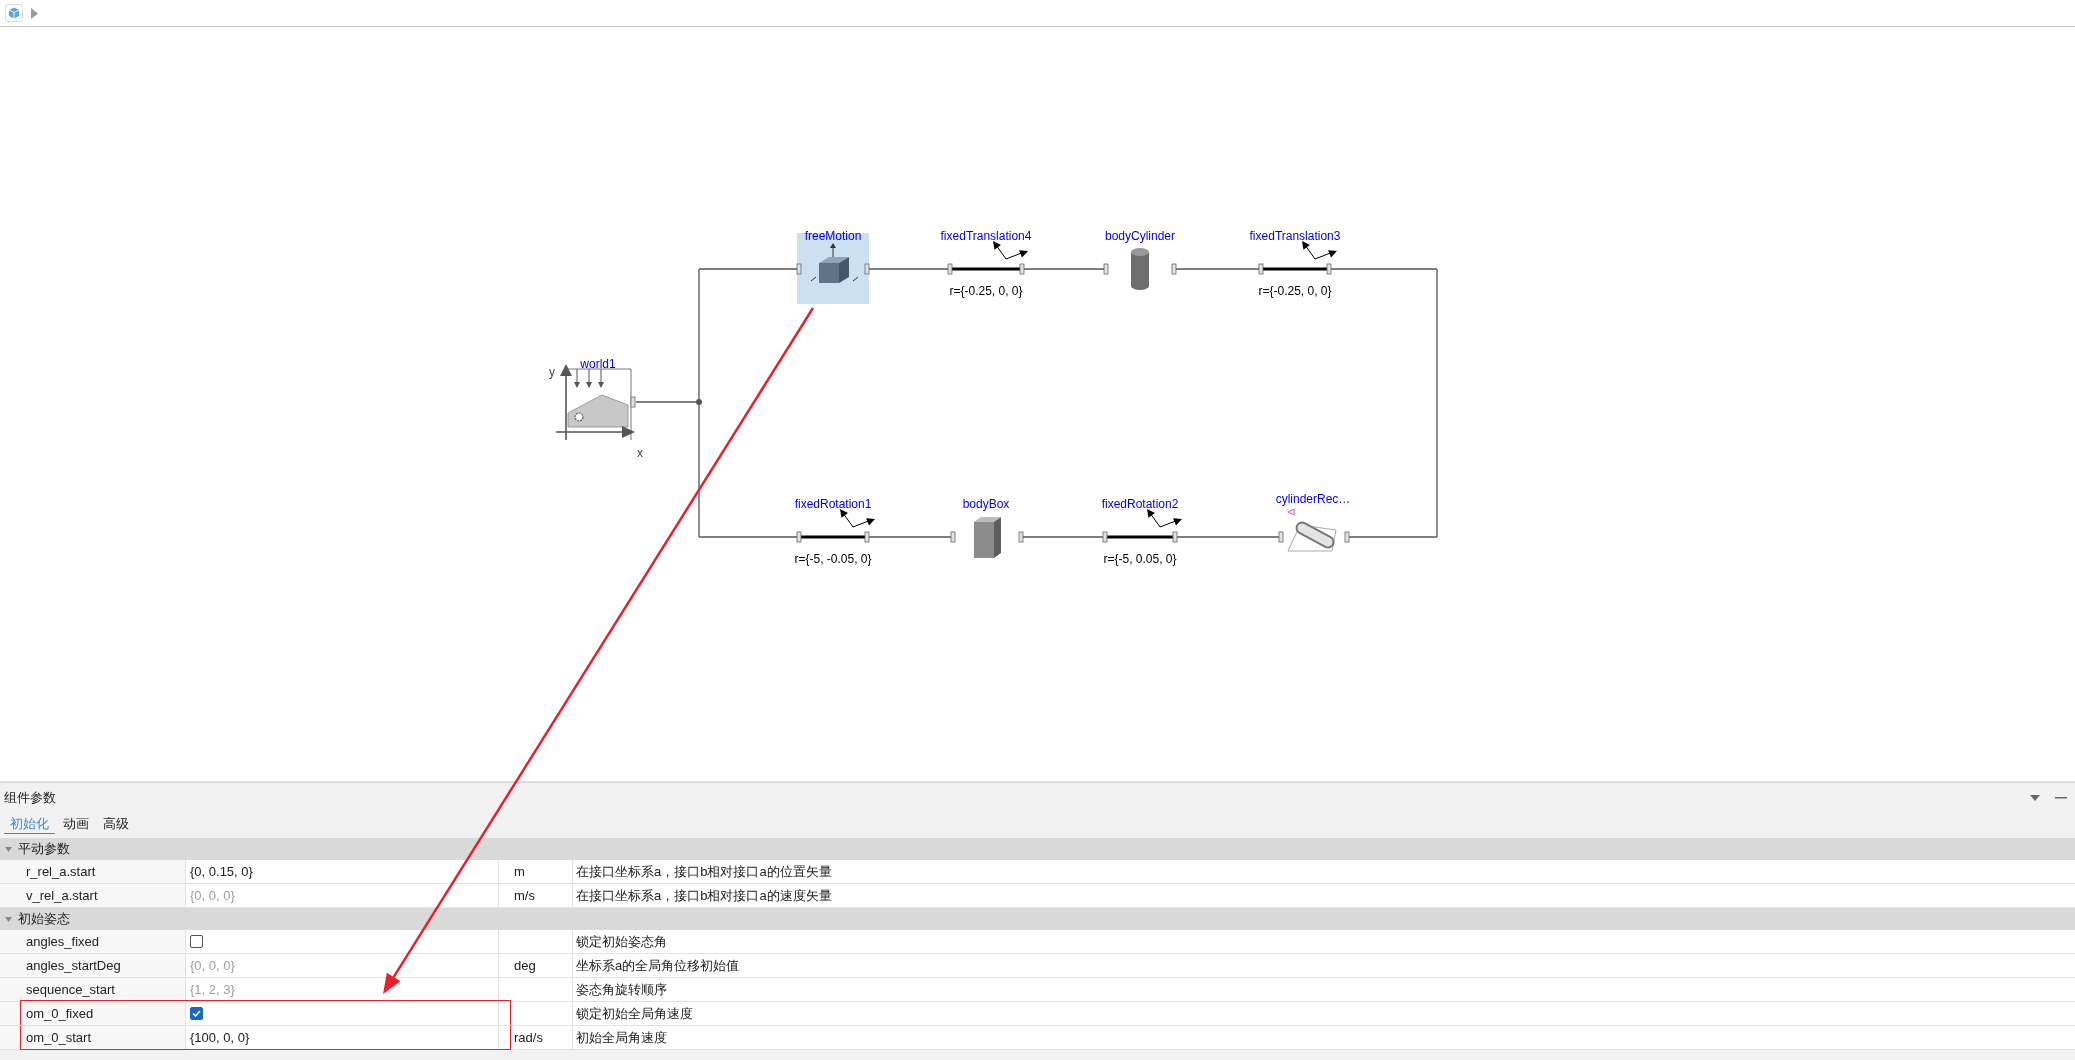 The image size is (2075, 1060). Describe the element at coordinates (62, 941) in the screenshot. I see `parameter-name: angles_fixed` at that location.